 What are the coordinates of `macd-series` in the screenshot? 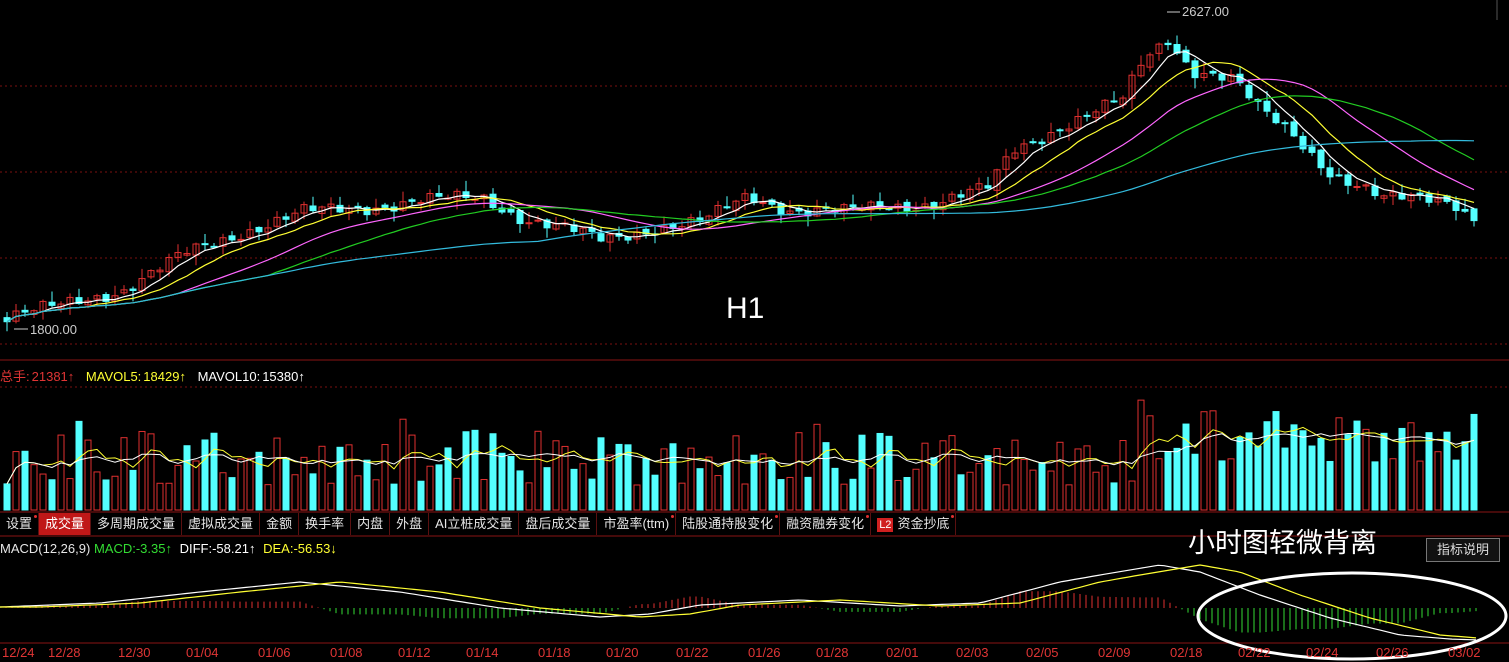 It's located at (738, 602).